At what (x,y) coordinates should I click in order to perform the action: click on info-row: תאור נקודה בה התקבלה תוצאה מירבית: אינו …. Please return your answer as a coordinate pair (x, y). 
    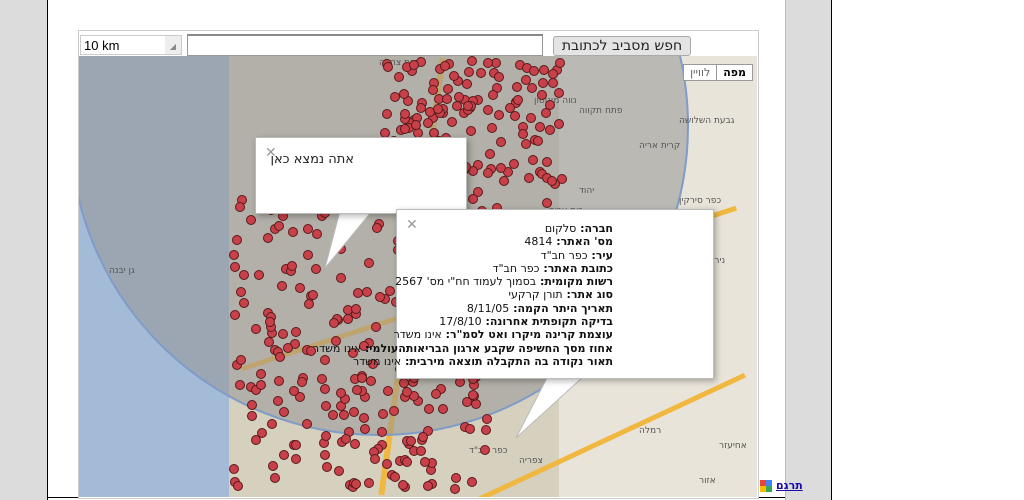
    Looking at the image, I should click on (463, 361).